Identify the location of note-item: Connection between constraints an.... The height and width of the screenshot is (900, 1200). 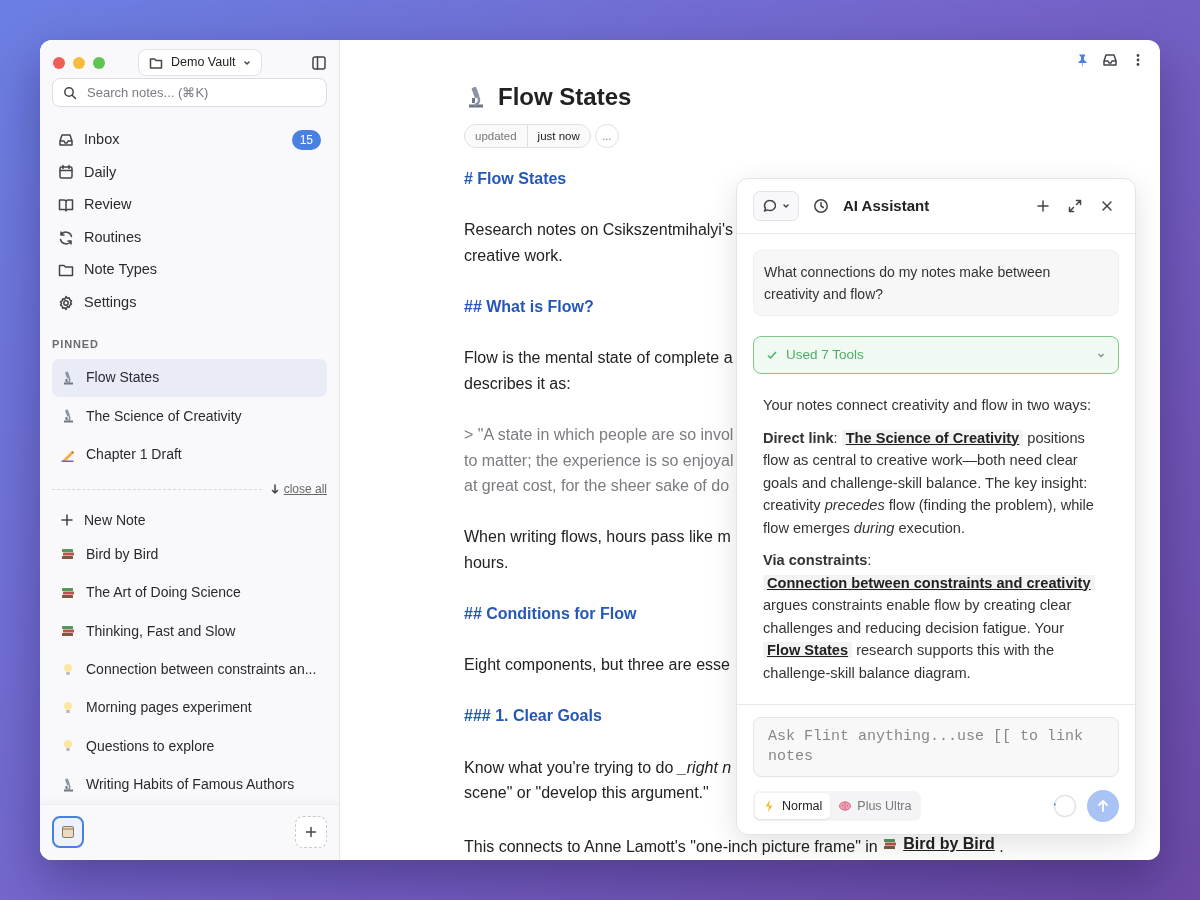
(189, 669).